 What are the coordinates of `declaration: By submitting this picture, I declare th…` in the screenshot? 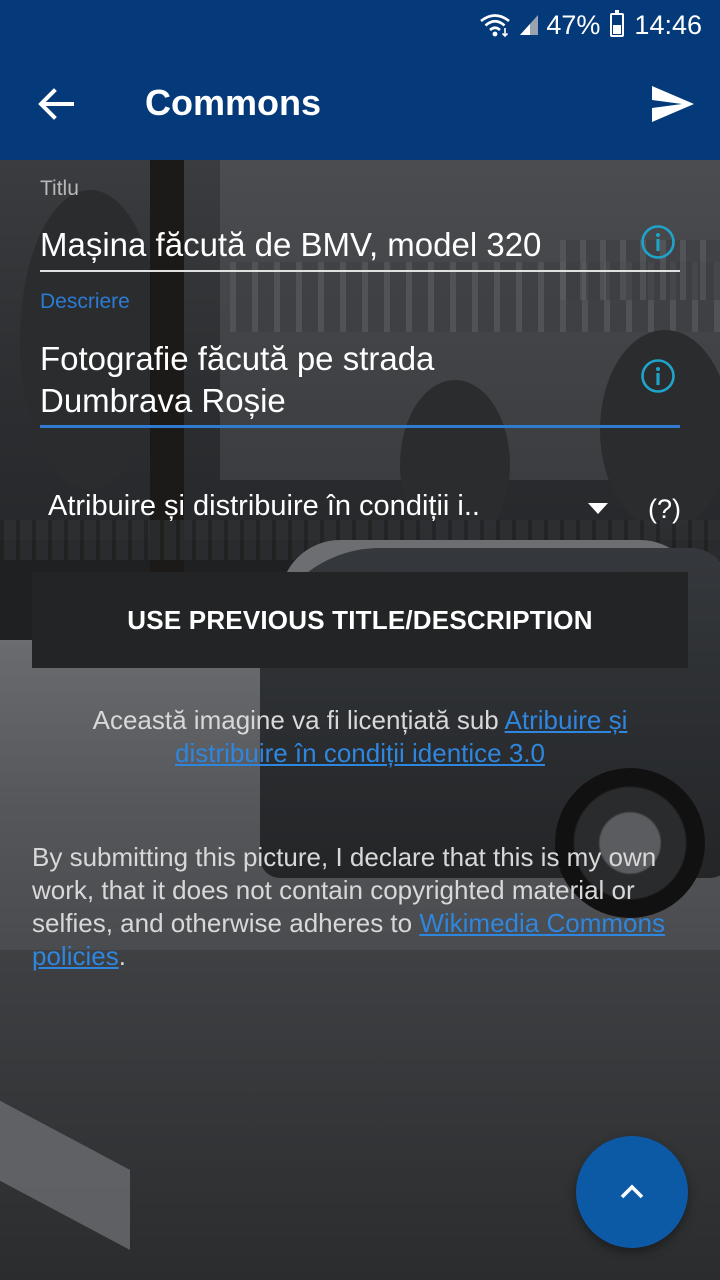 It's located at (357, 907).